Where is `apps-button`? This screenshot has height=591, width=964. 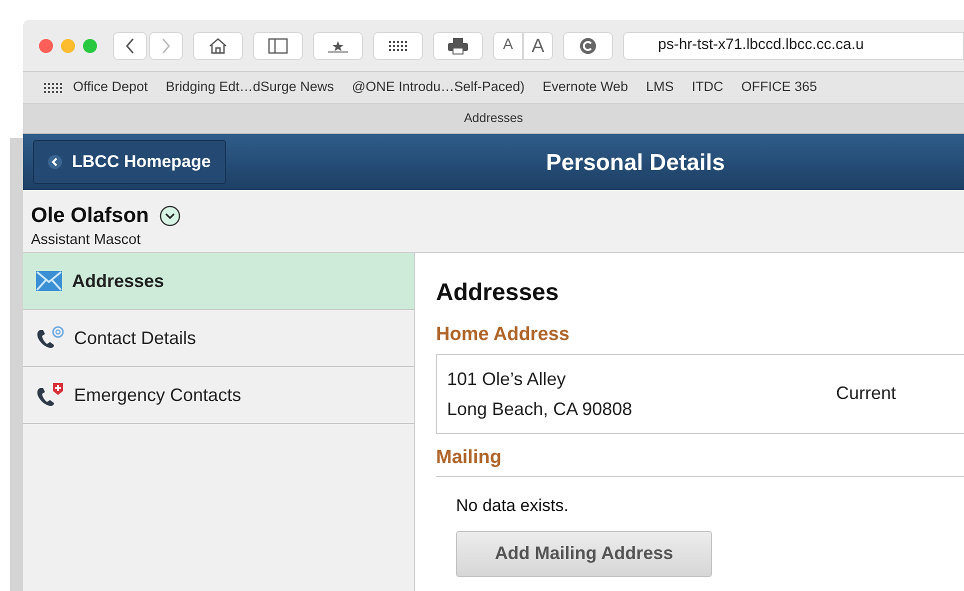 apps-button is located at coordinates (398, 46).